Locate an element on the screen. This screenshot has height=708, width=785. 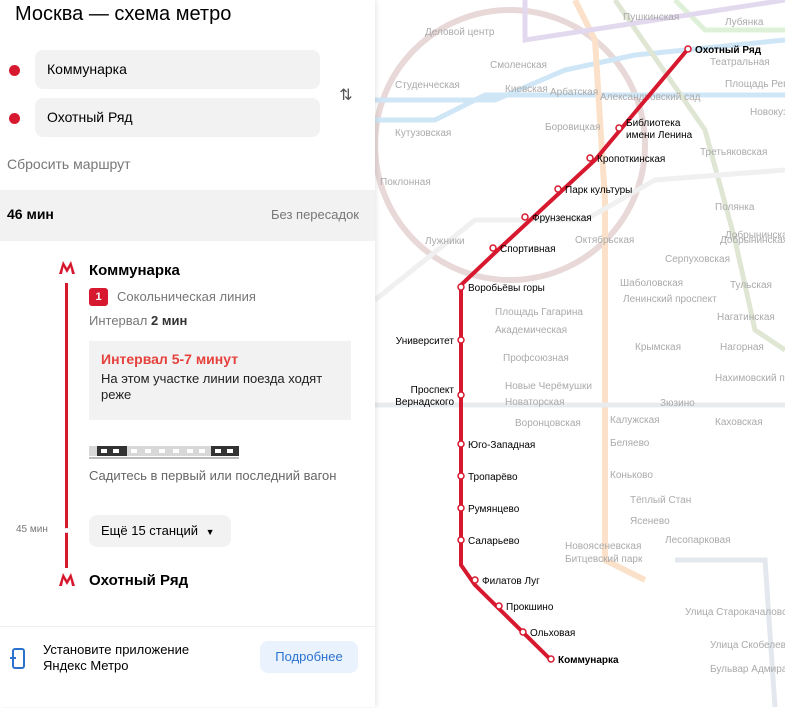
map-station-label: Бульвар Адмирала Ушакова is located at coordinates (747, 669).